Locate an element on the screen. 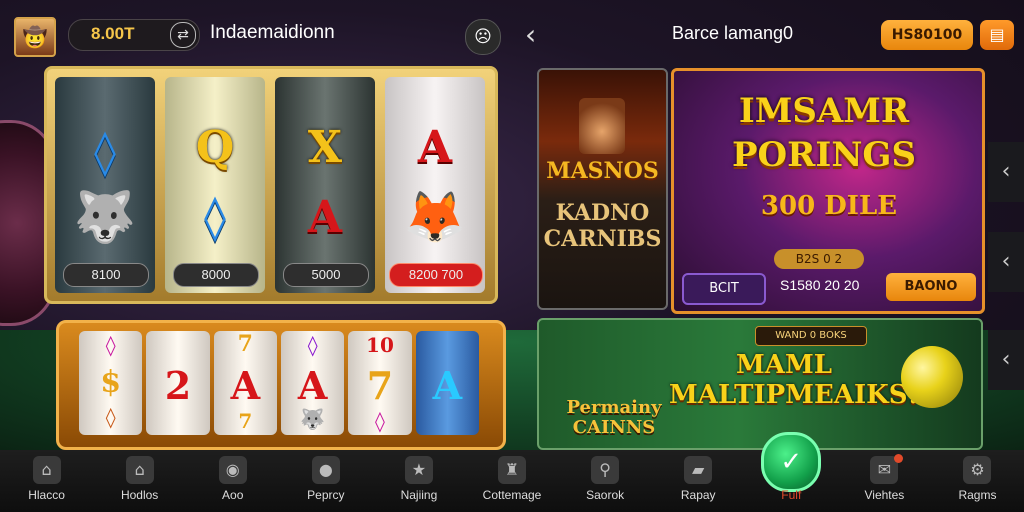  sad-face-icon: ☹ is located at coordinates (483, 37).